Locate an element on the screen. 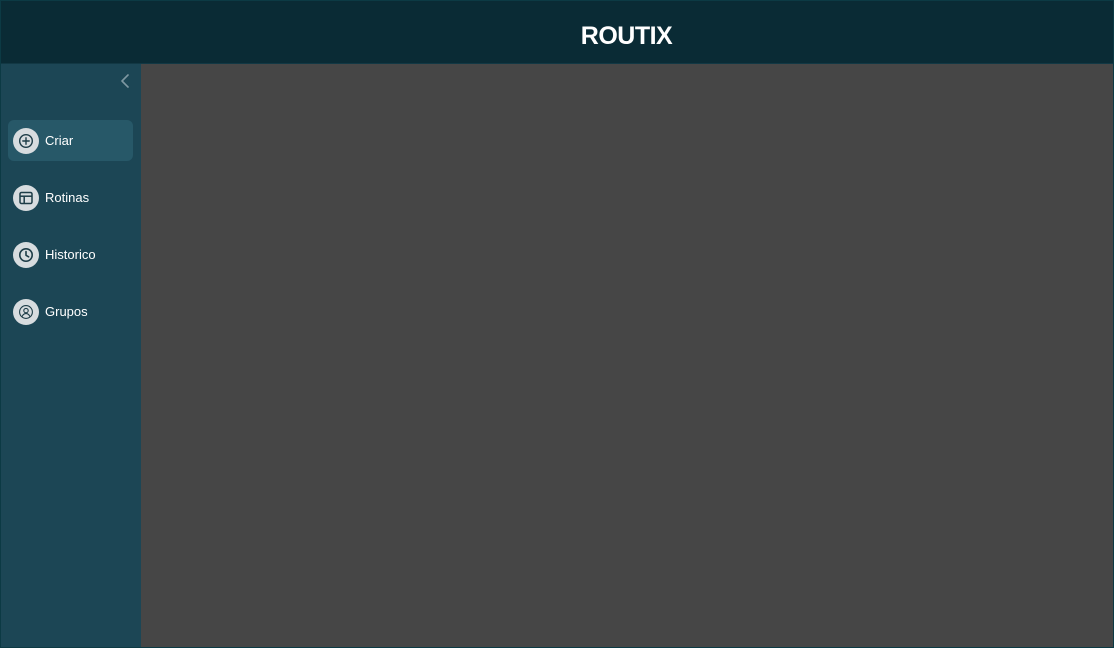  sidebar-item-label: Historico is located at coordinates (70, 254).